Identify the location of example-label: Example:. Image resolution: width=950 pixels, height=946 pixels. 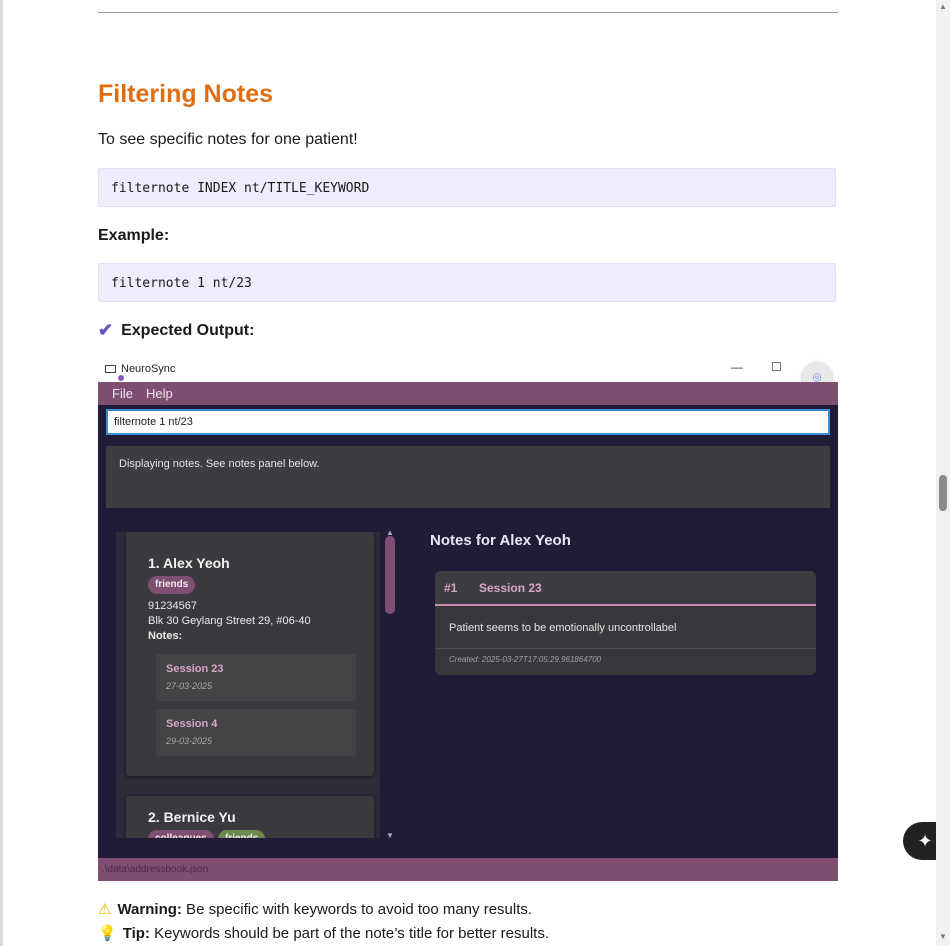
(134, 235).